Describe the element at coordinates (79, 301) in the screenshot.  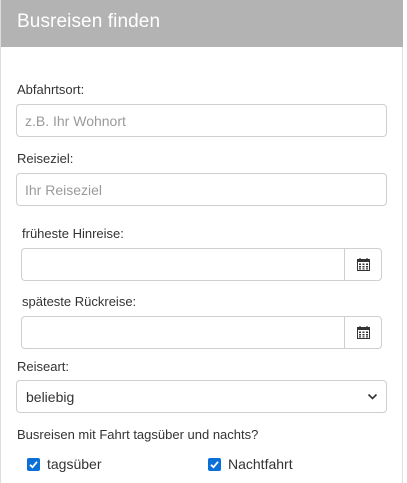
I see `latest-return-label: späteste Rückreise:` at that location.